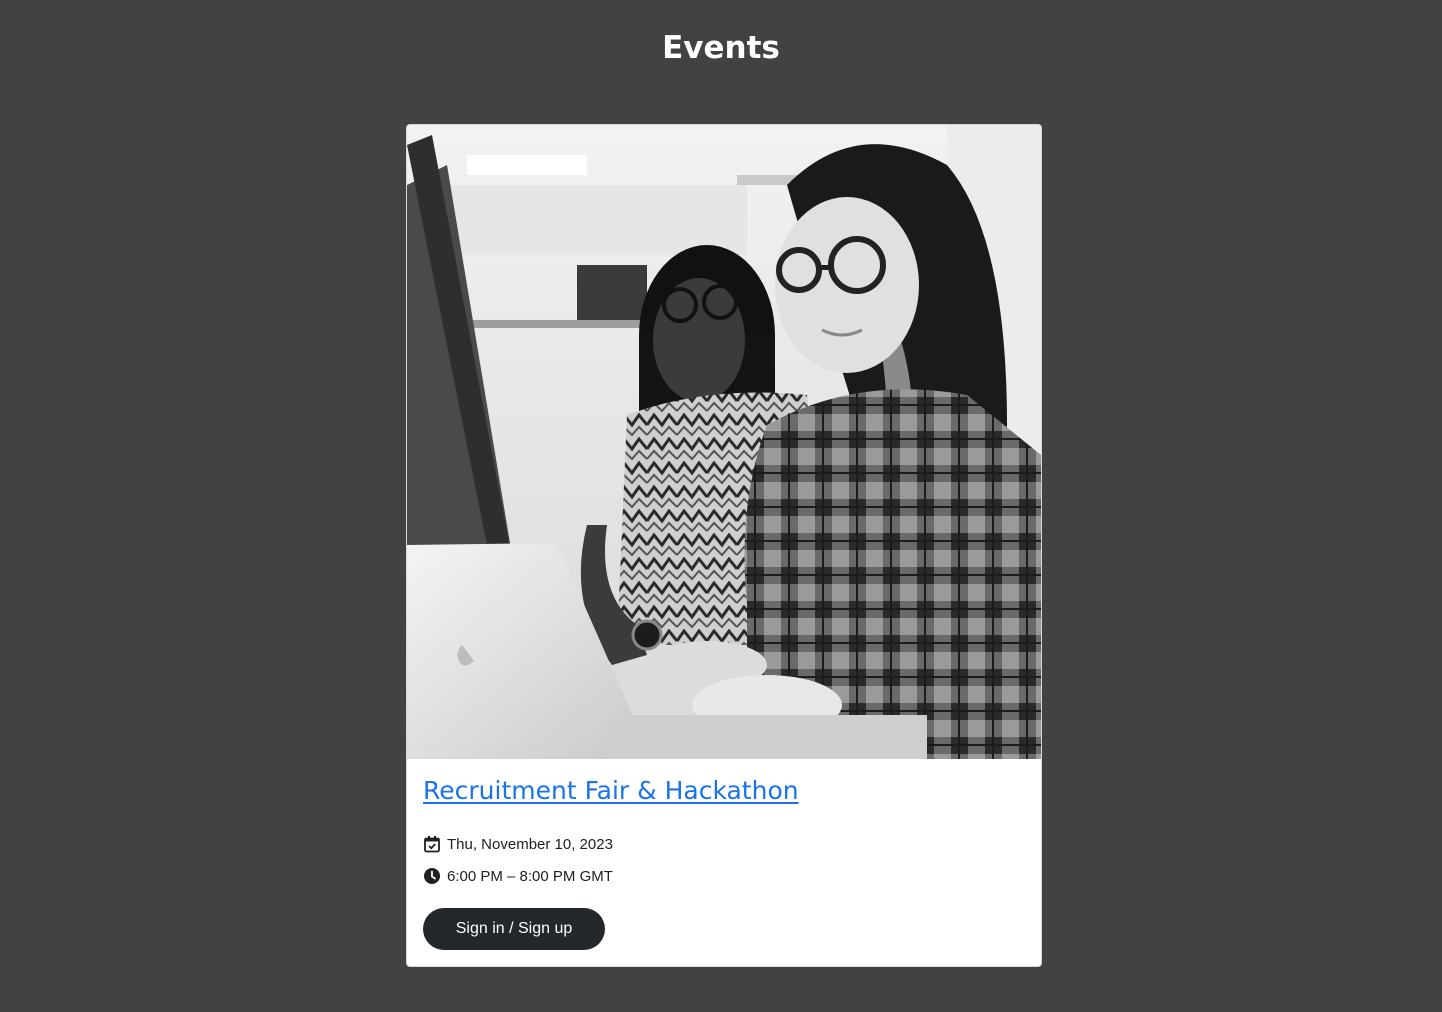  I want to click on clock-icon, so click(432, 876).